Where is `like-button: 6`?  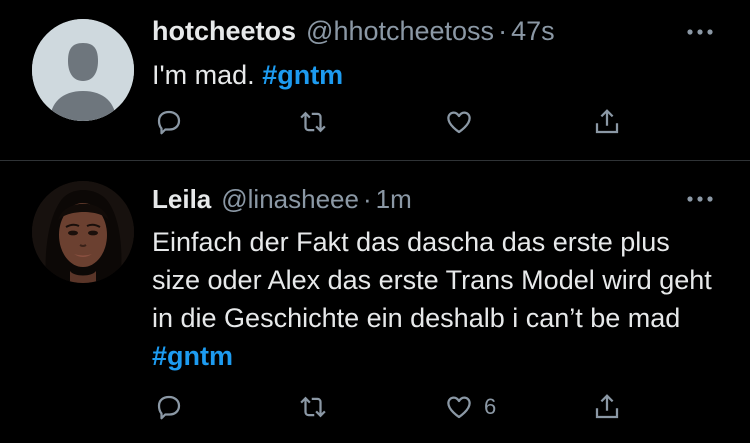
like-button: 6 is located at coordinates (470, 407).